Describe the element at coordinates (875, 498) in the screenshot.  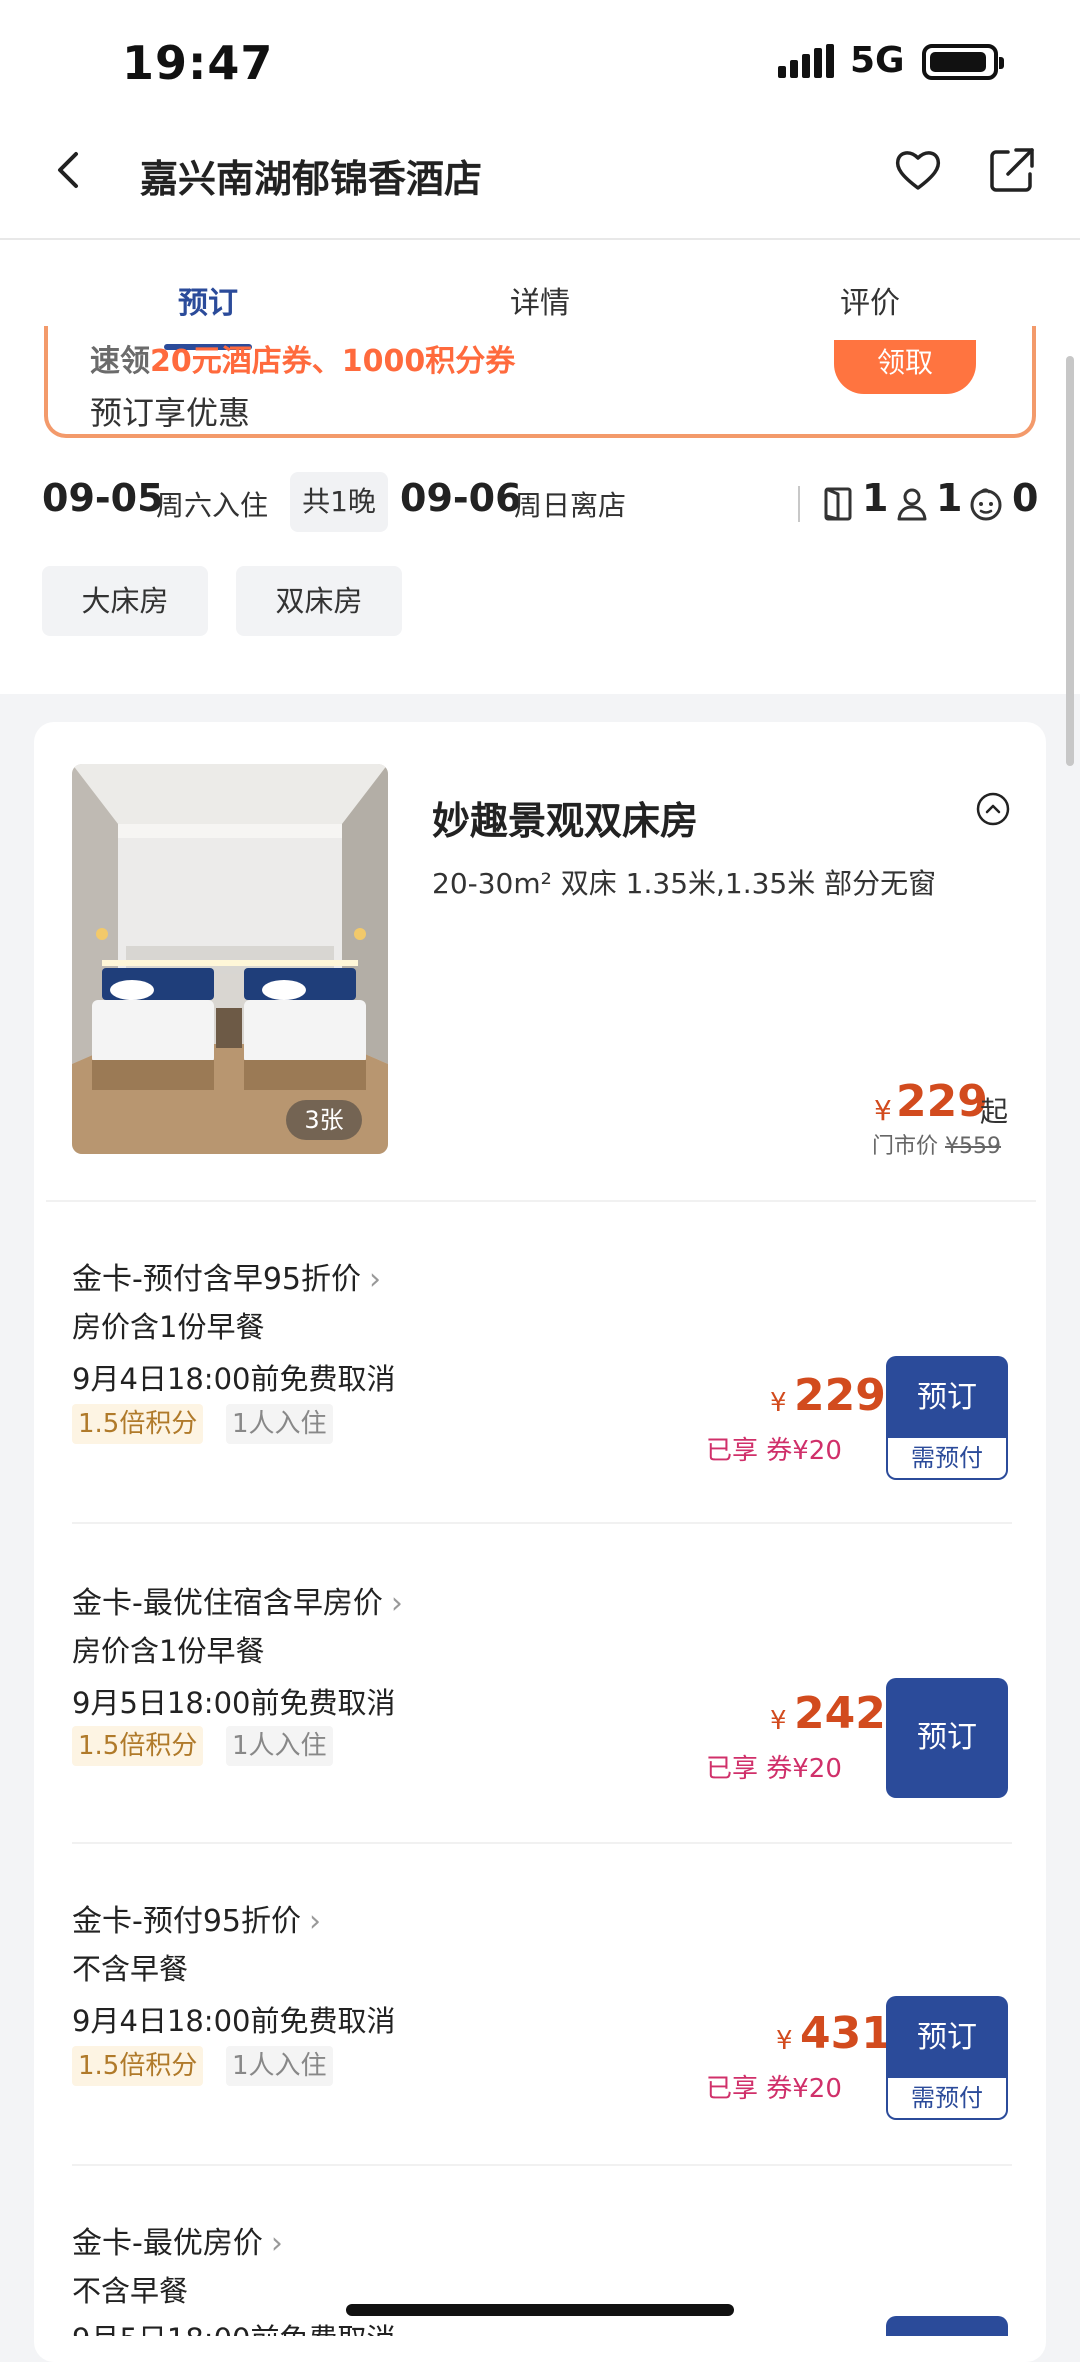
I see `room-count: 1` at that location.